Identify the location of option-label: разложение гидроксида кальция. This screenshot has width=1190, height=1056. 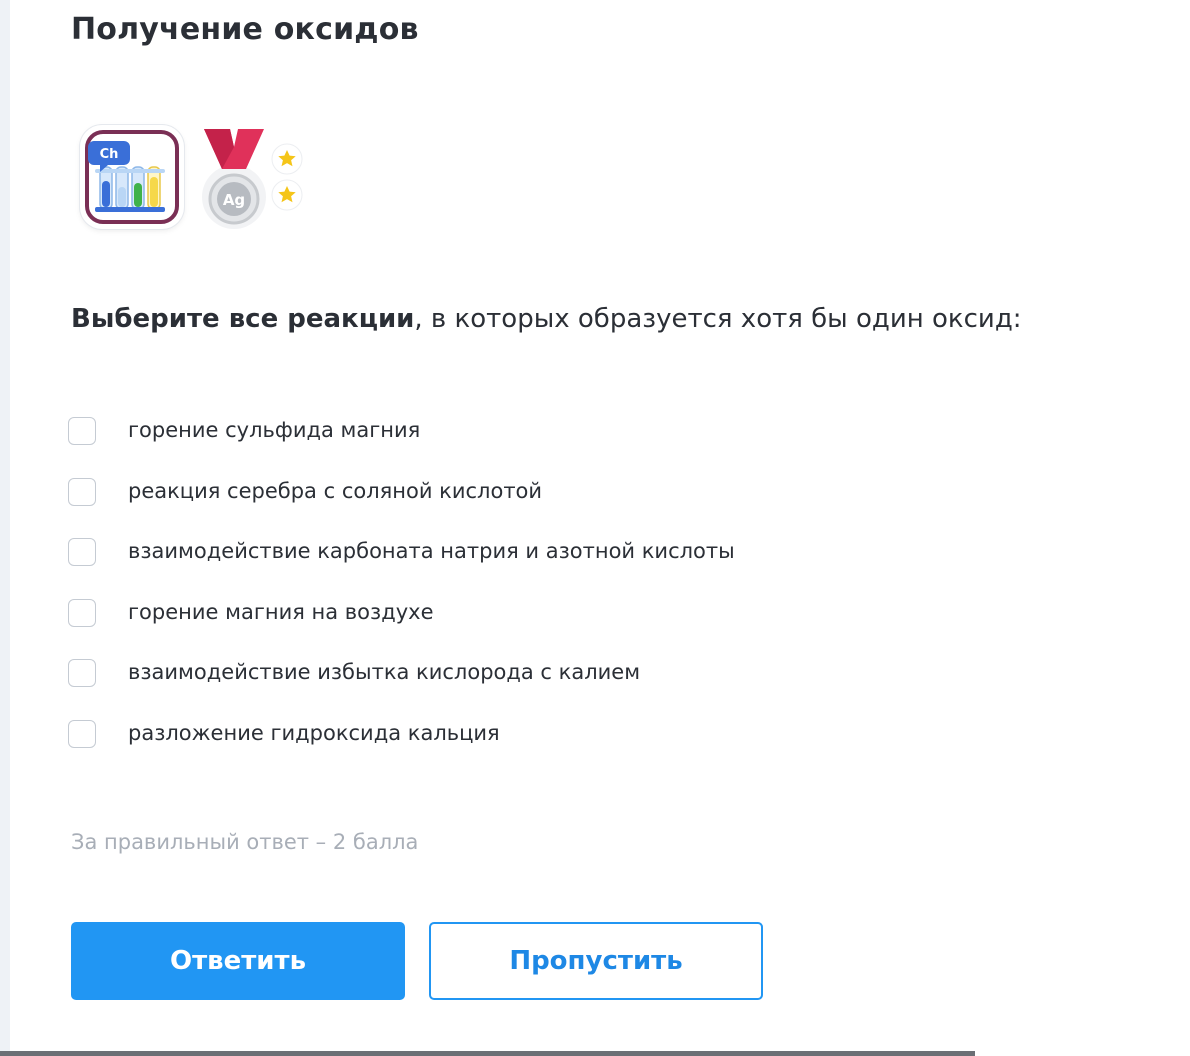
(314, 732).